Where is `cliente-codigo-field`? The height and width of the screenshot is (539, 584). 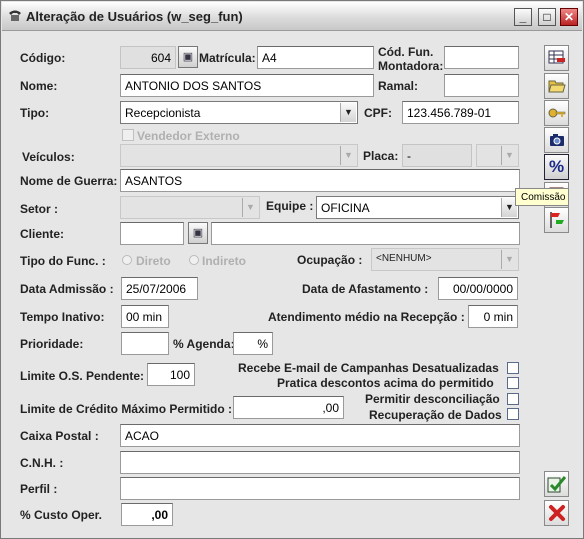 cliente-codigo-field is located at coordinates (152, 233).